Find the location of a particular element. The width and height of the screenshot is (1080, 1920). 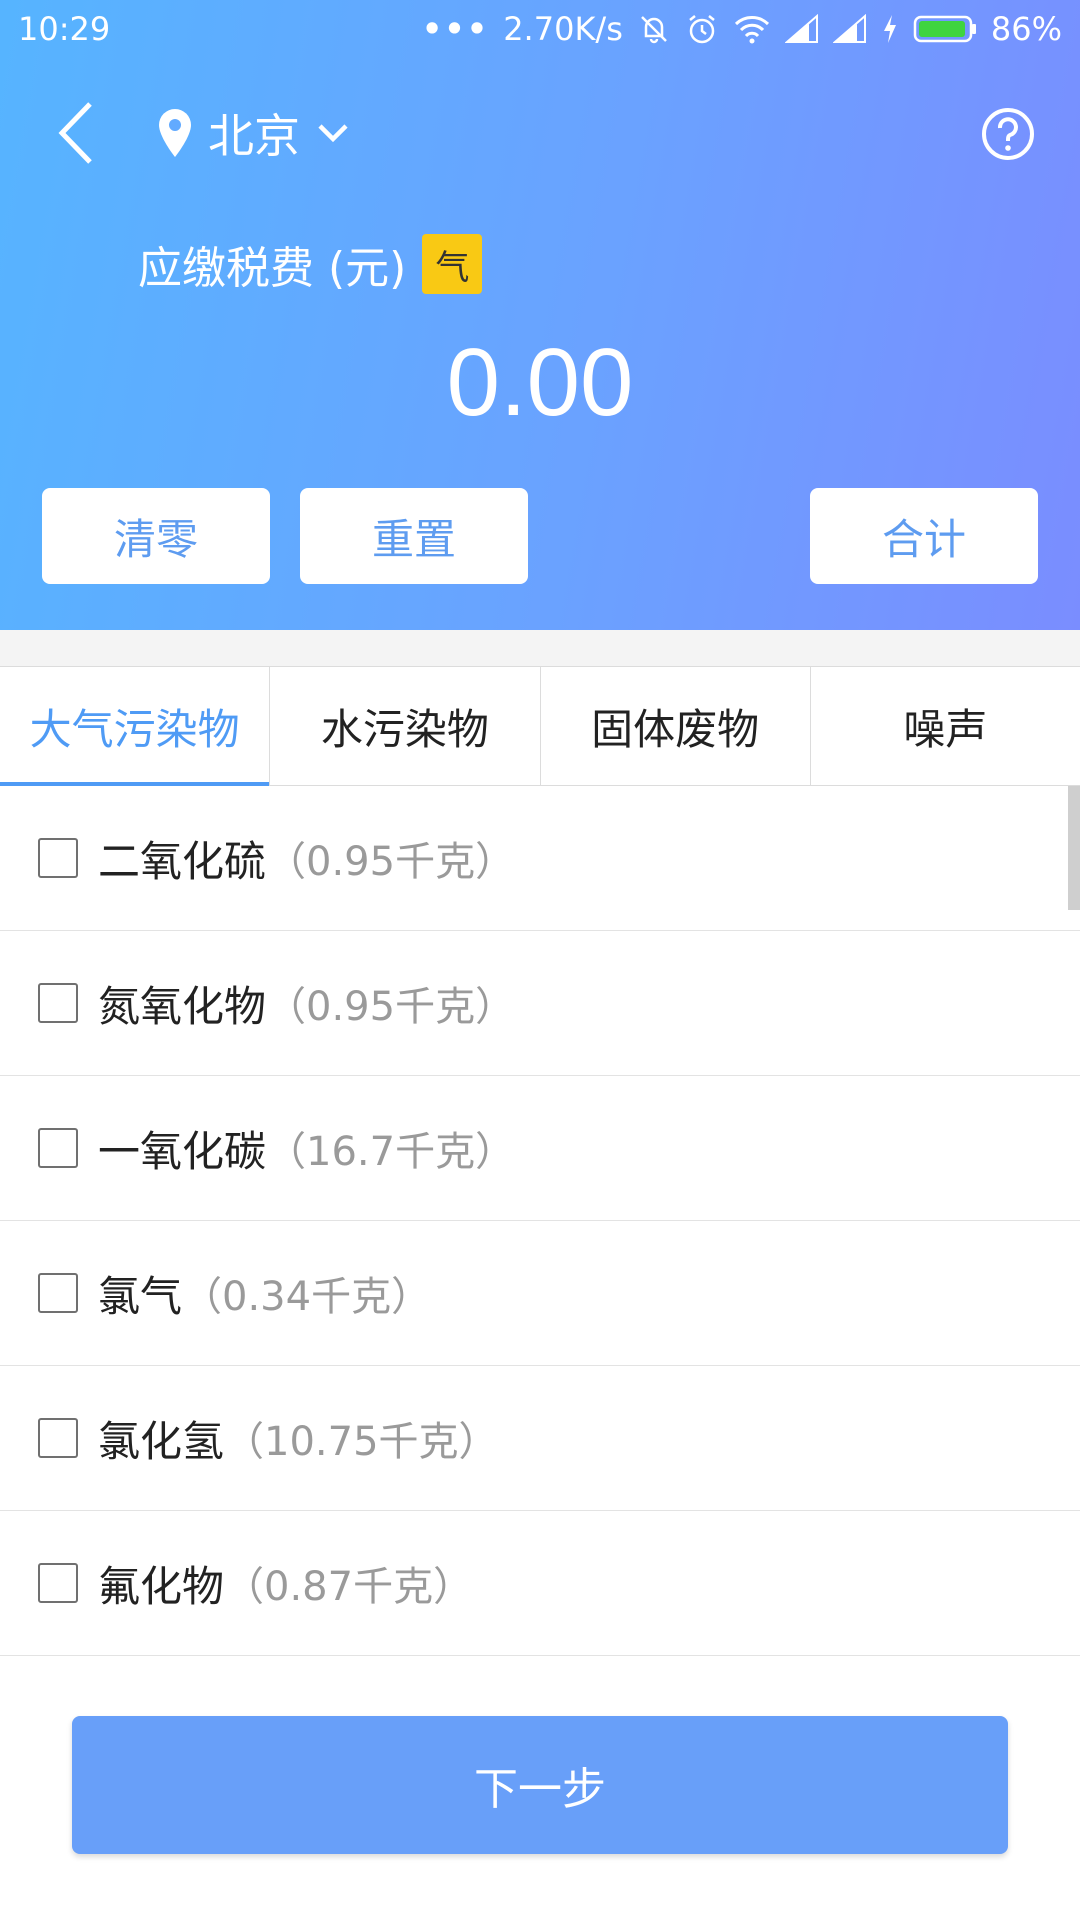

category-tabs: 大气污染物 水污染物 固体废物 噪声 is located at coordinates (540, 726).